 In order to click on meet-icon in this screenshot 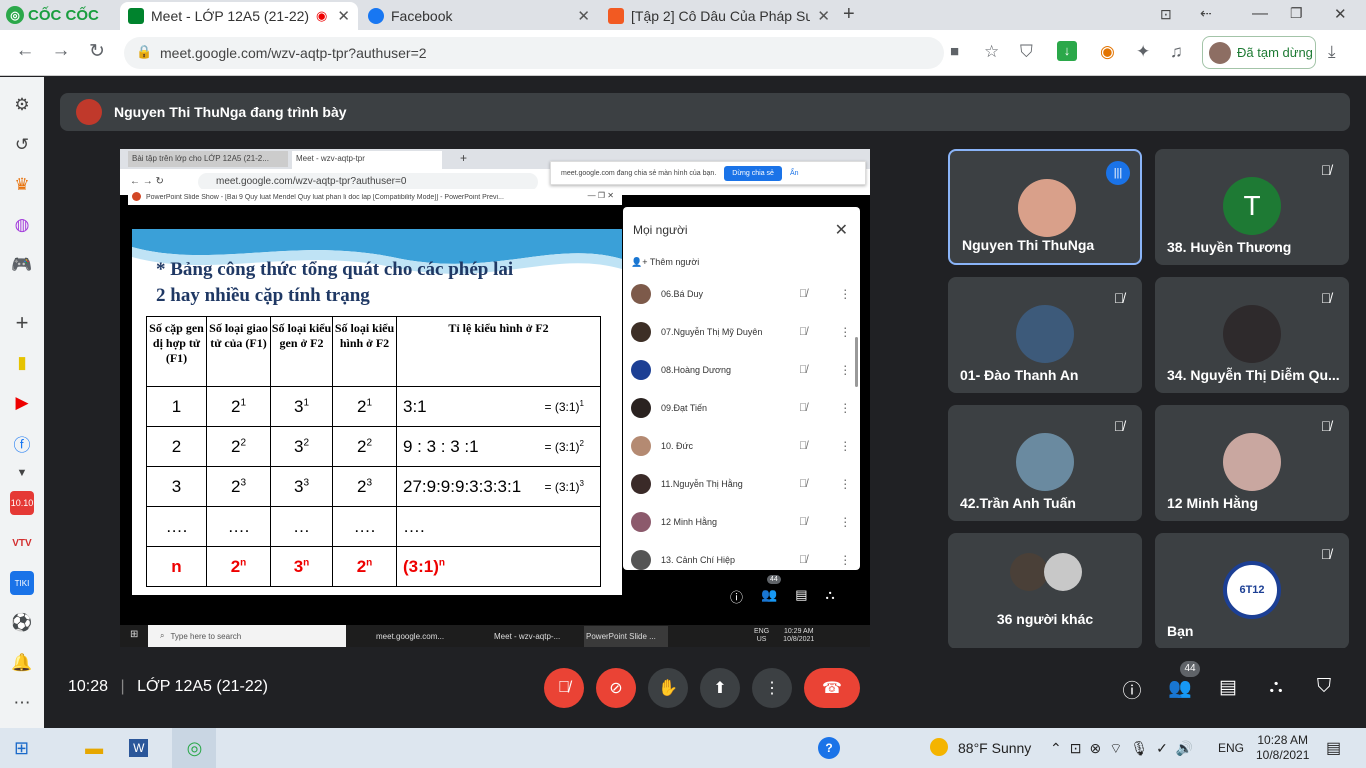, I will do `click(136, 16)`.